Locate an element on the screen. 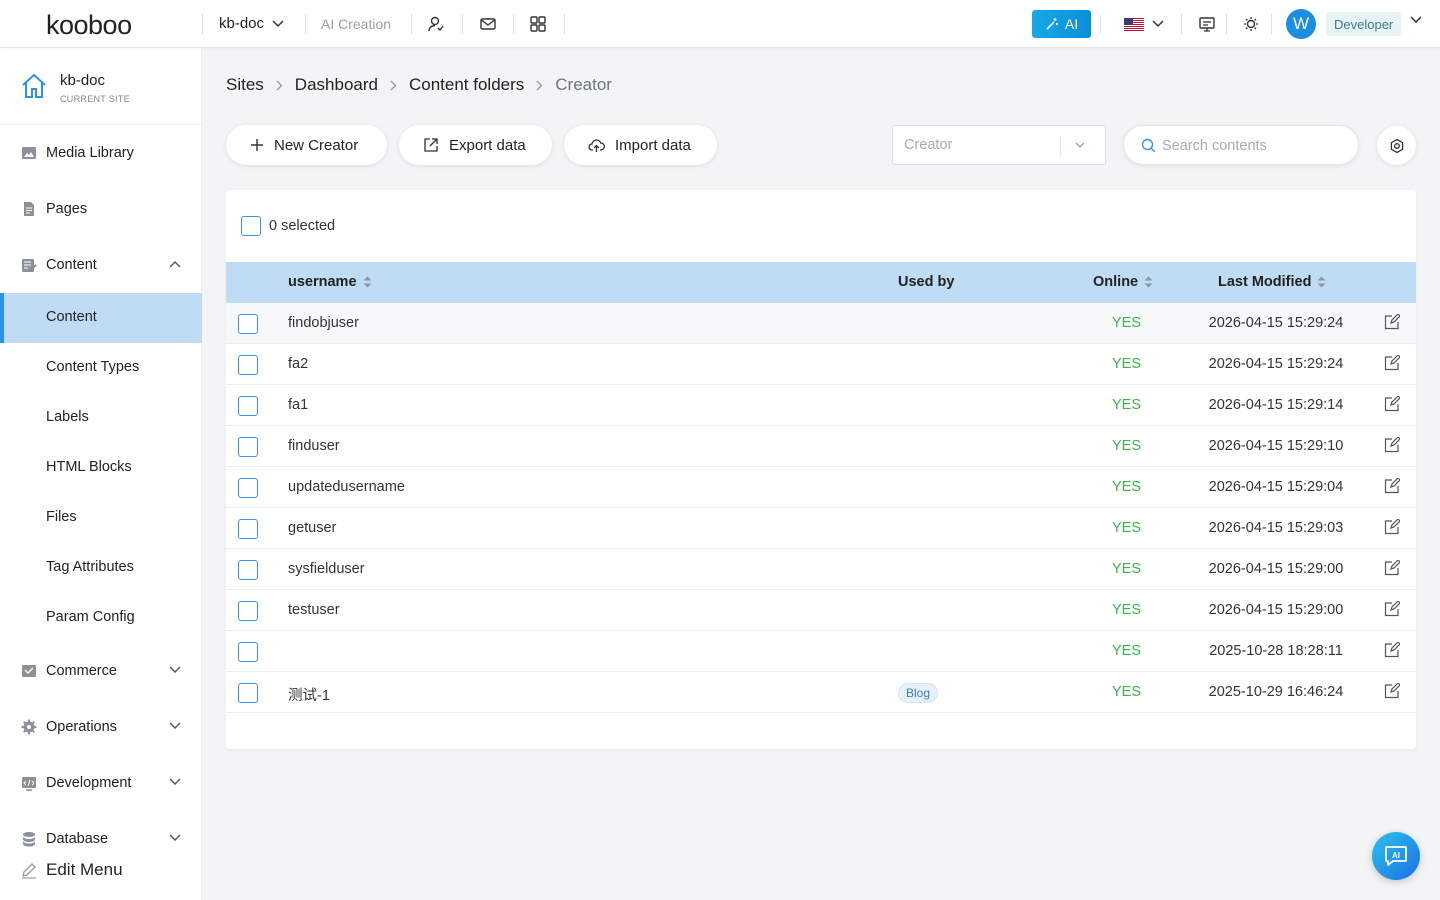 The image size is (1440, 900). column-settings-button is located at coordinates (1396, 145).